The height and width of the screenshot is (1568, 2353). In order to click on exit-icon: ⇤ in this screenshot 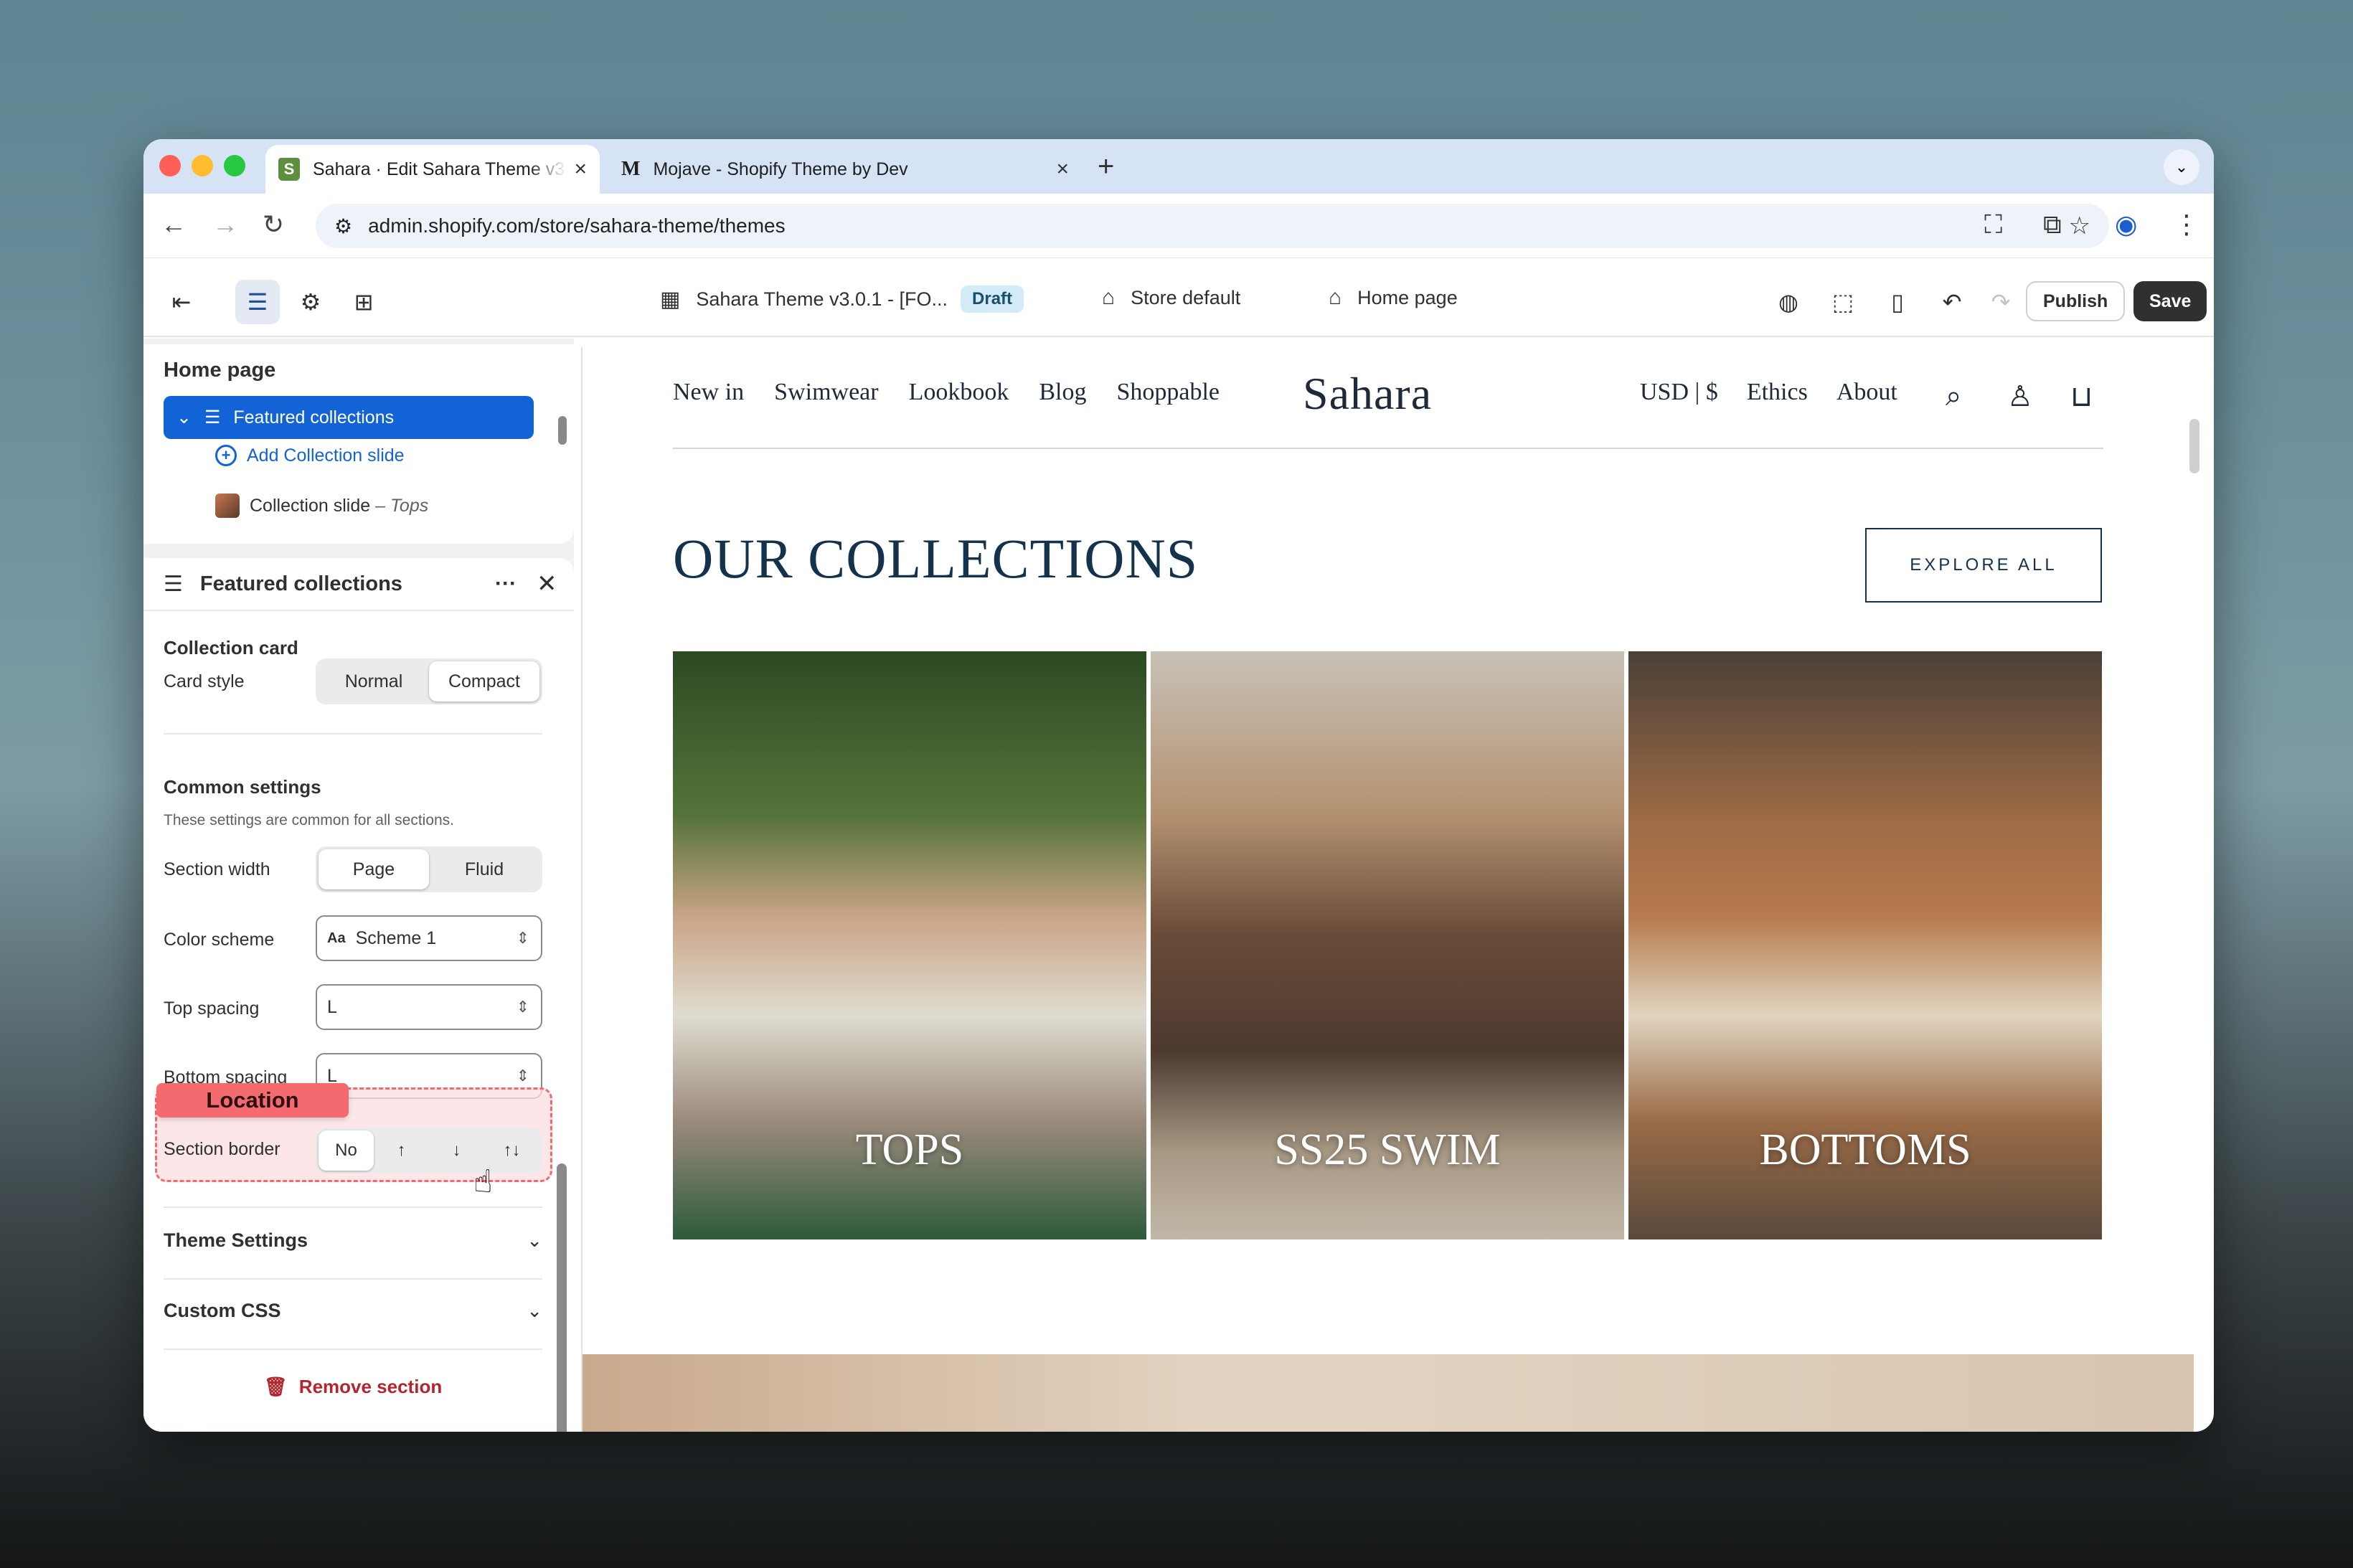, I will do `click(182, 302)`.